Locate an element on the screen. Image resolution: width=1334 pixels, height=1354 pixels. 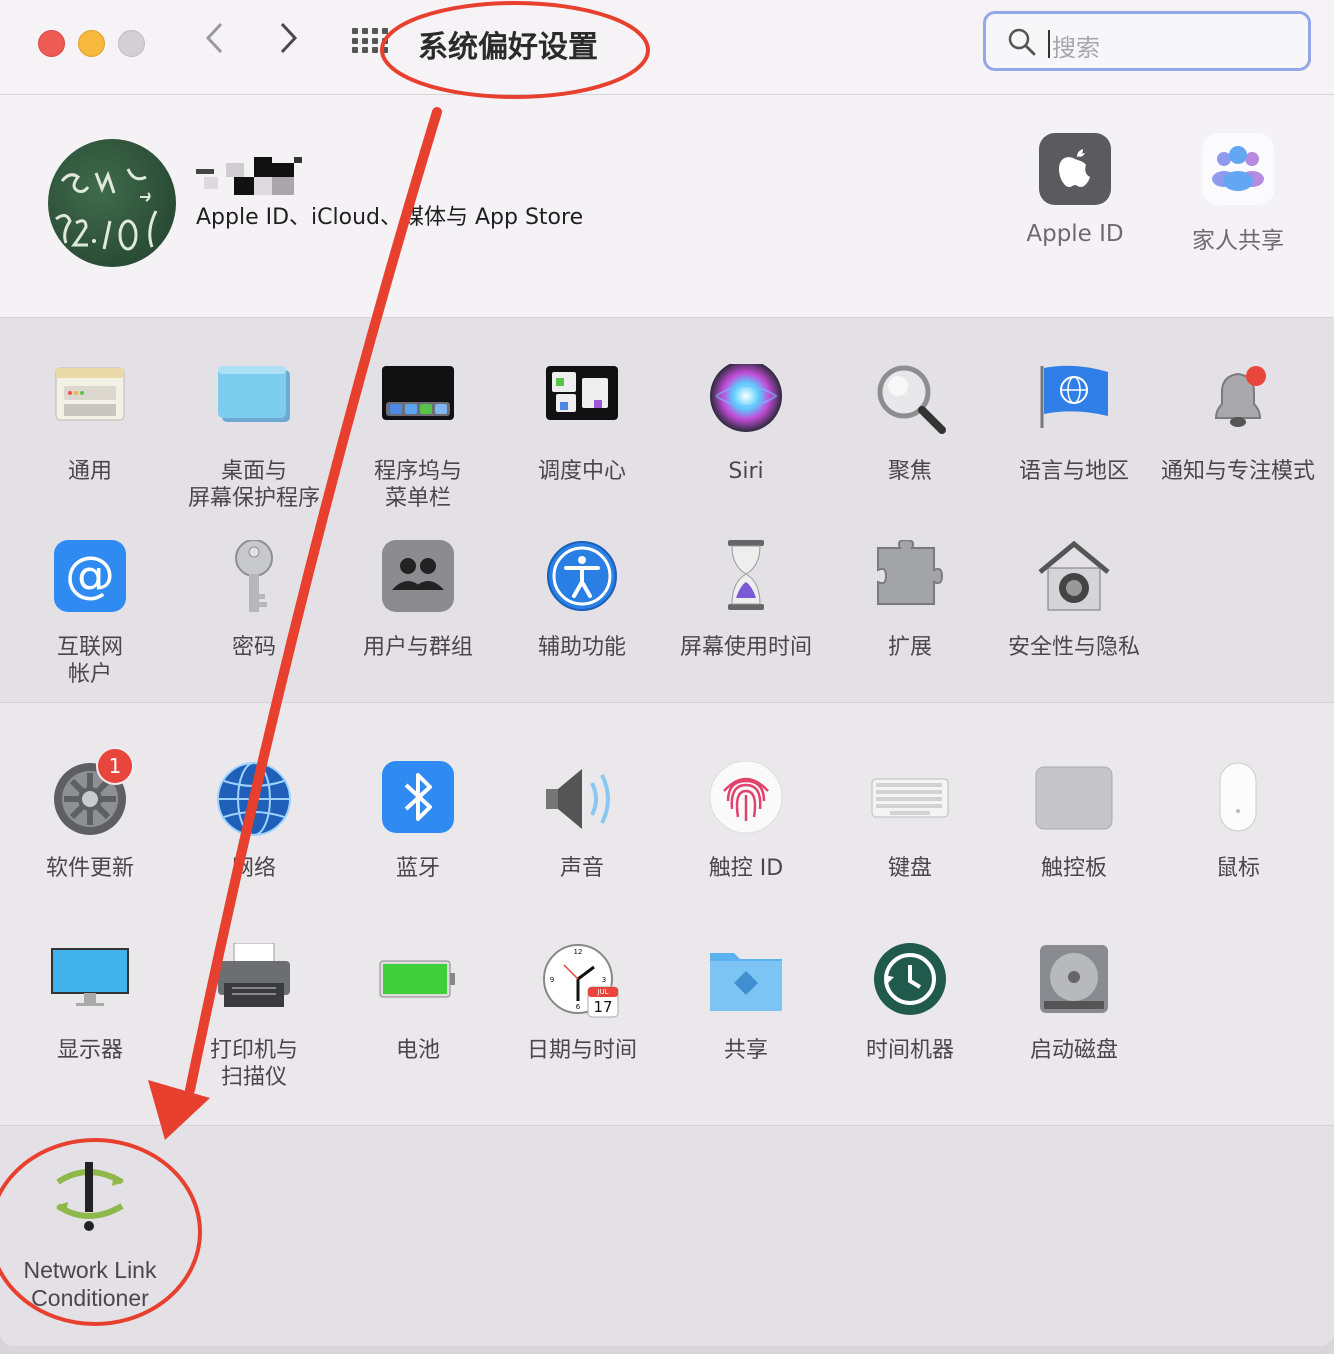
pref-time-machine: 时间机器 is located at coordinates (910, 1003).